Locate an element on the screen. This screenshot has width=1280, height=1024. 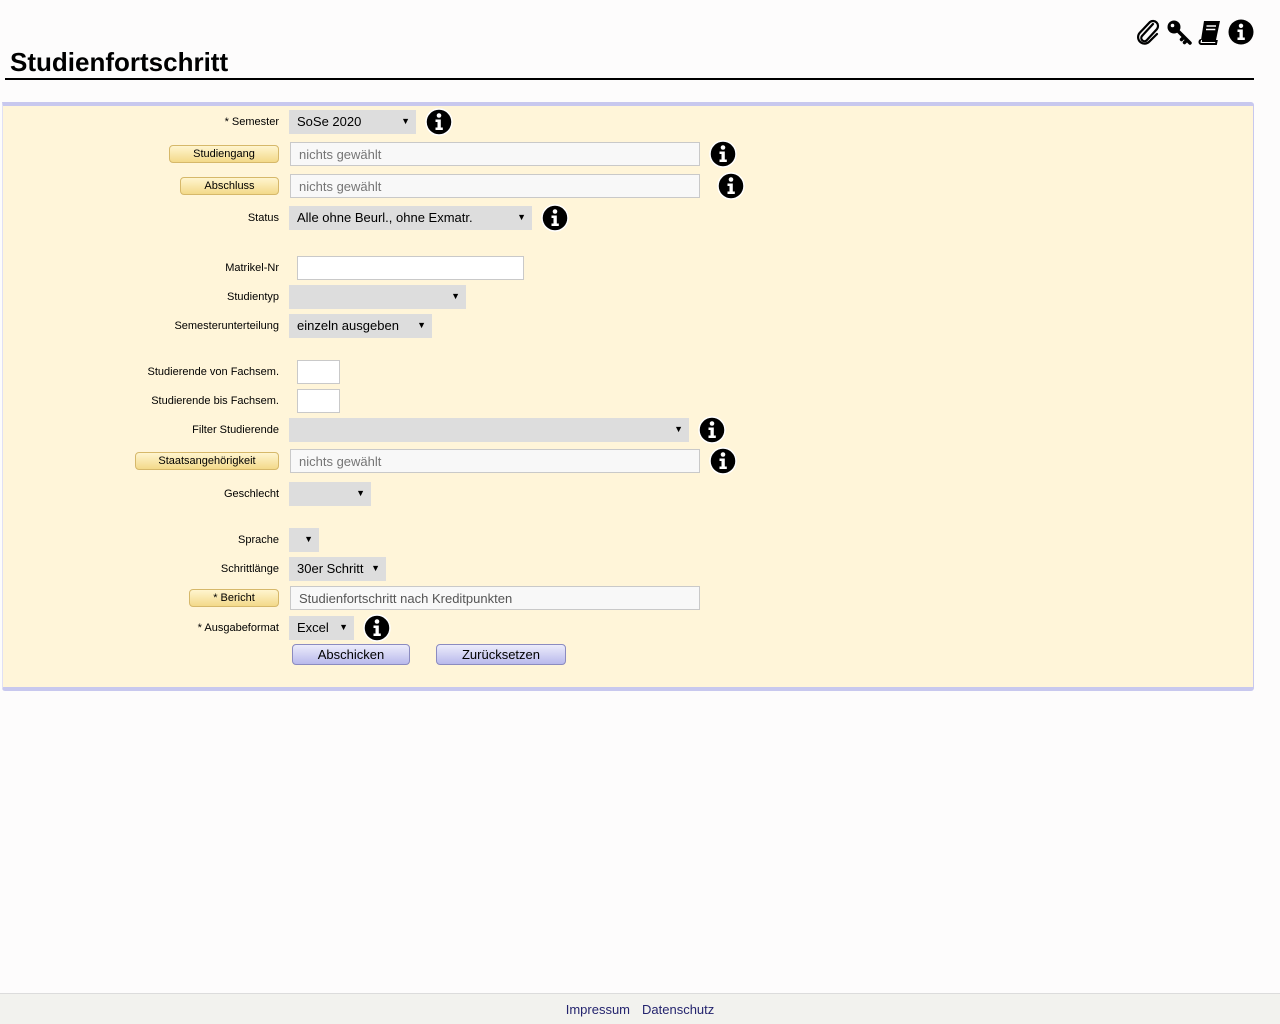
row-staatsangehoerigkeit: Staatsangehörigkeit is located at coordinates (628, 461).